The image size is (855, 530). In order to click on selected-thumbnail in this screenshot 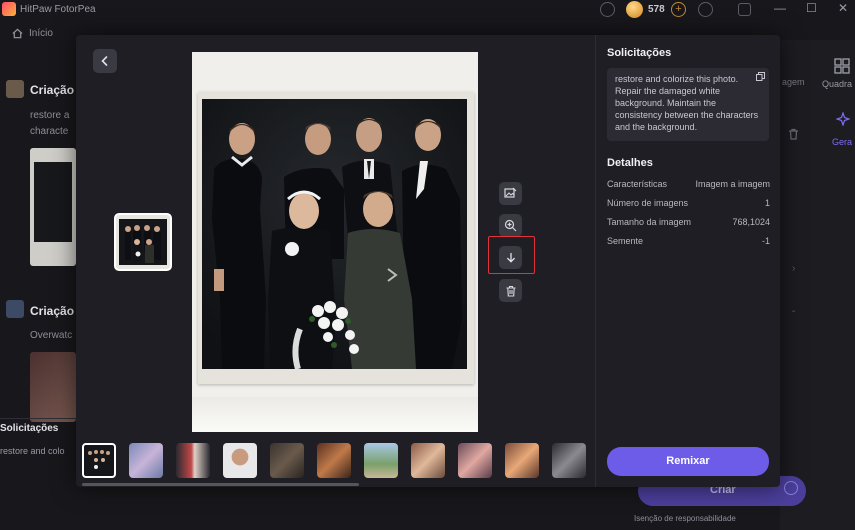, I will do `click(143, 242)`.